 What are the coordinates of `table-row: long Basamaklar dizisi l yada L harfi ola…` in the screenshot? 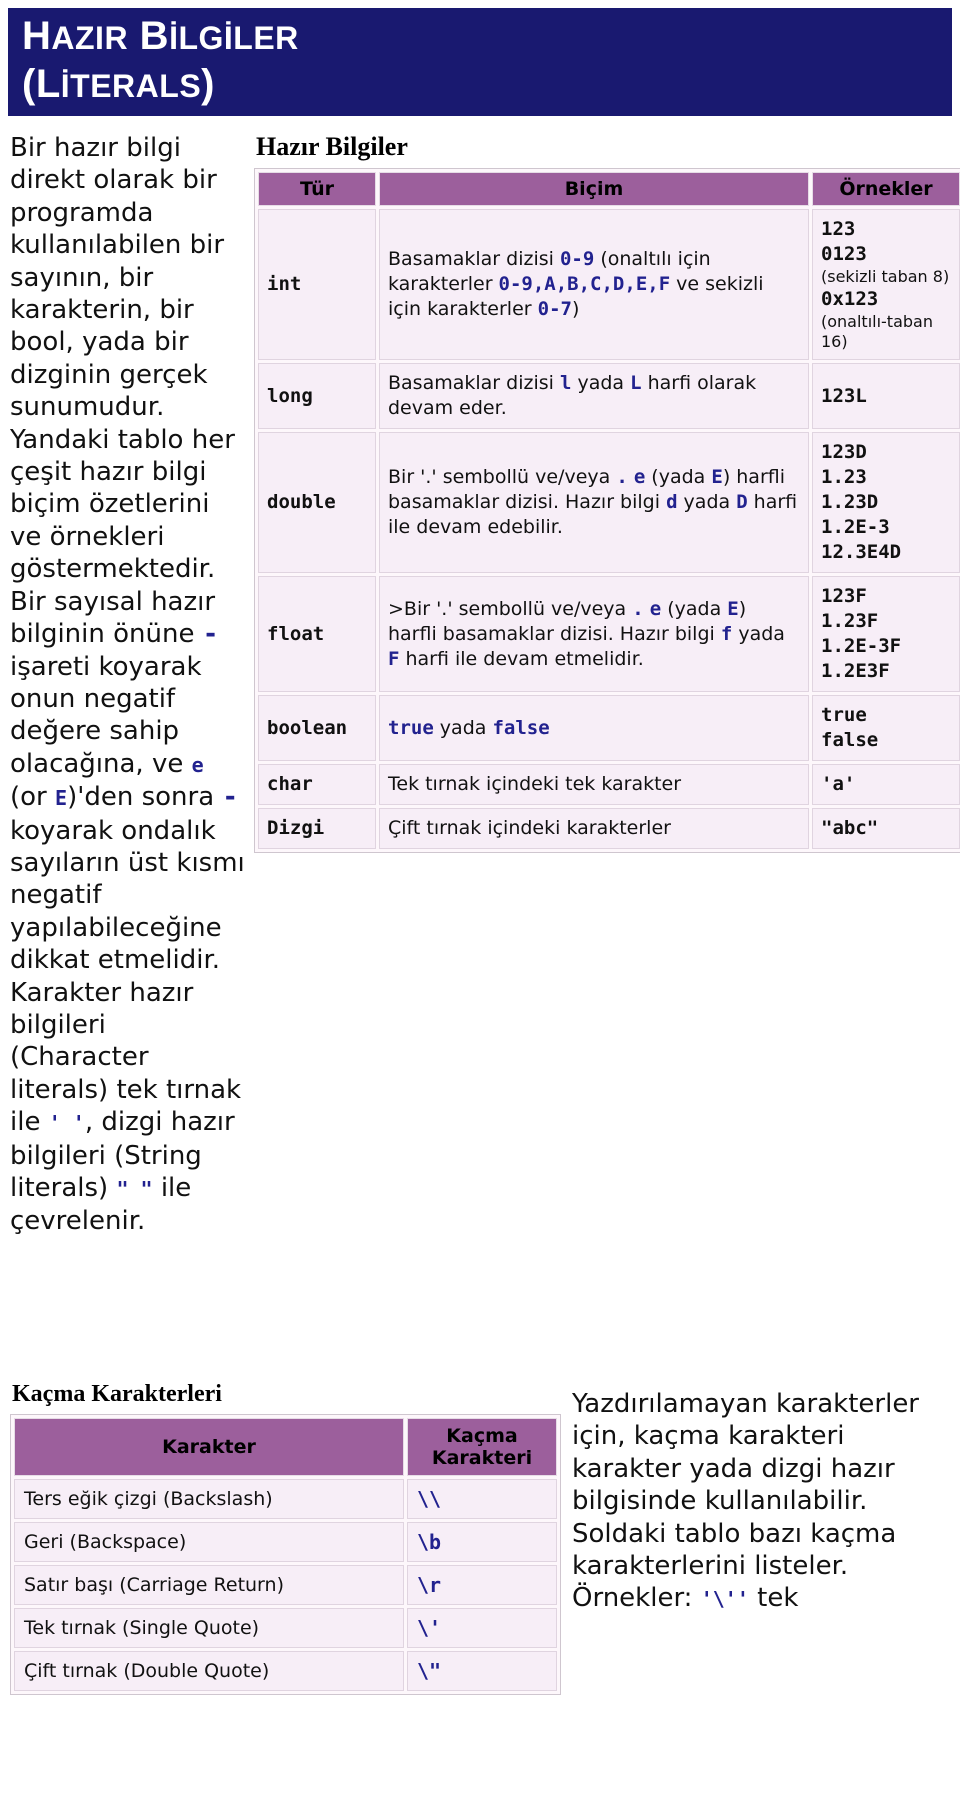 It's located at (609, 396).